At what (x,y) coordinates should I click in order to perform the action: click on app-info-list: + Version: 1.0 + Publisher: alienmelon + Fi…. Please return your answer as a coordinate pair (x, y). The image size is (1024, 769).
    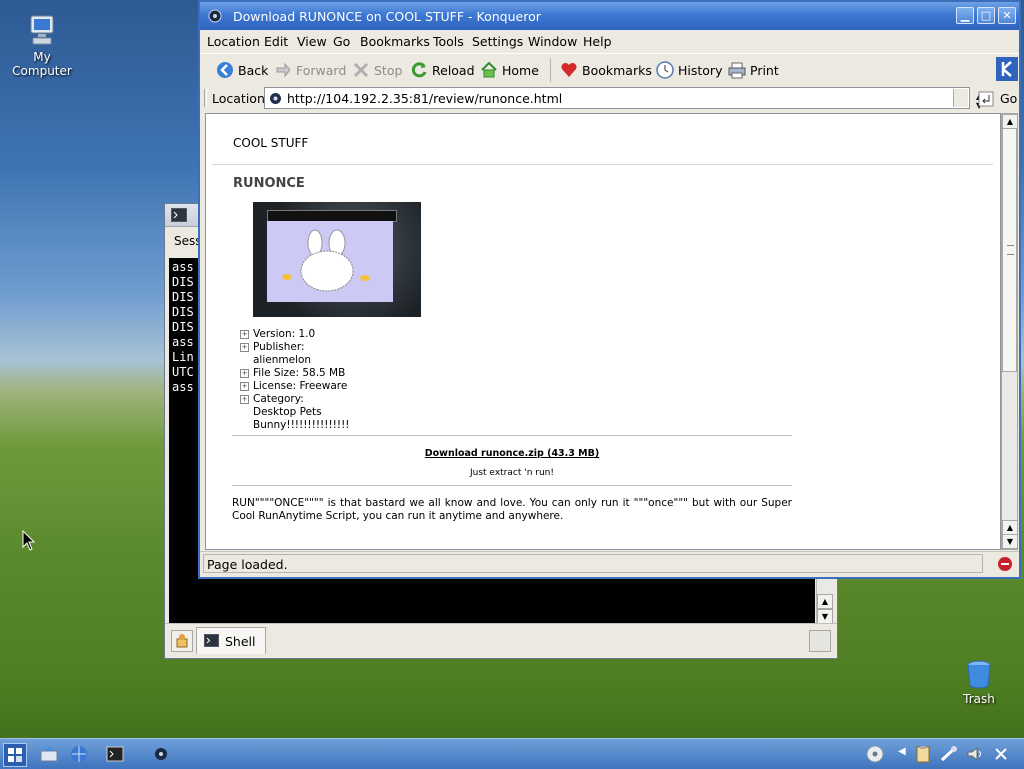
    Looking at the image, I should click on (295, 380).